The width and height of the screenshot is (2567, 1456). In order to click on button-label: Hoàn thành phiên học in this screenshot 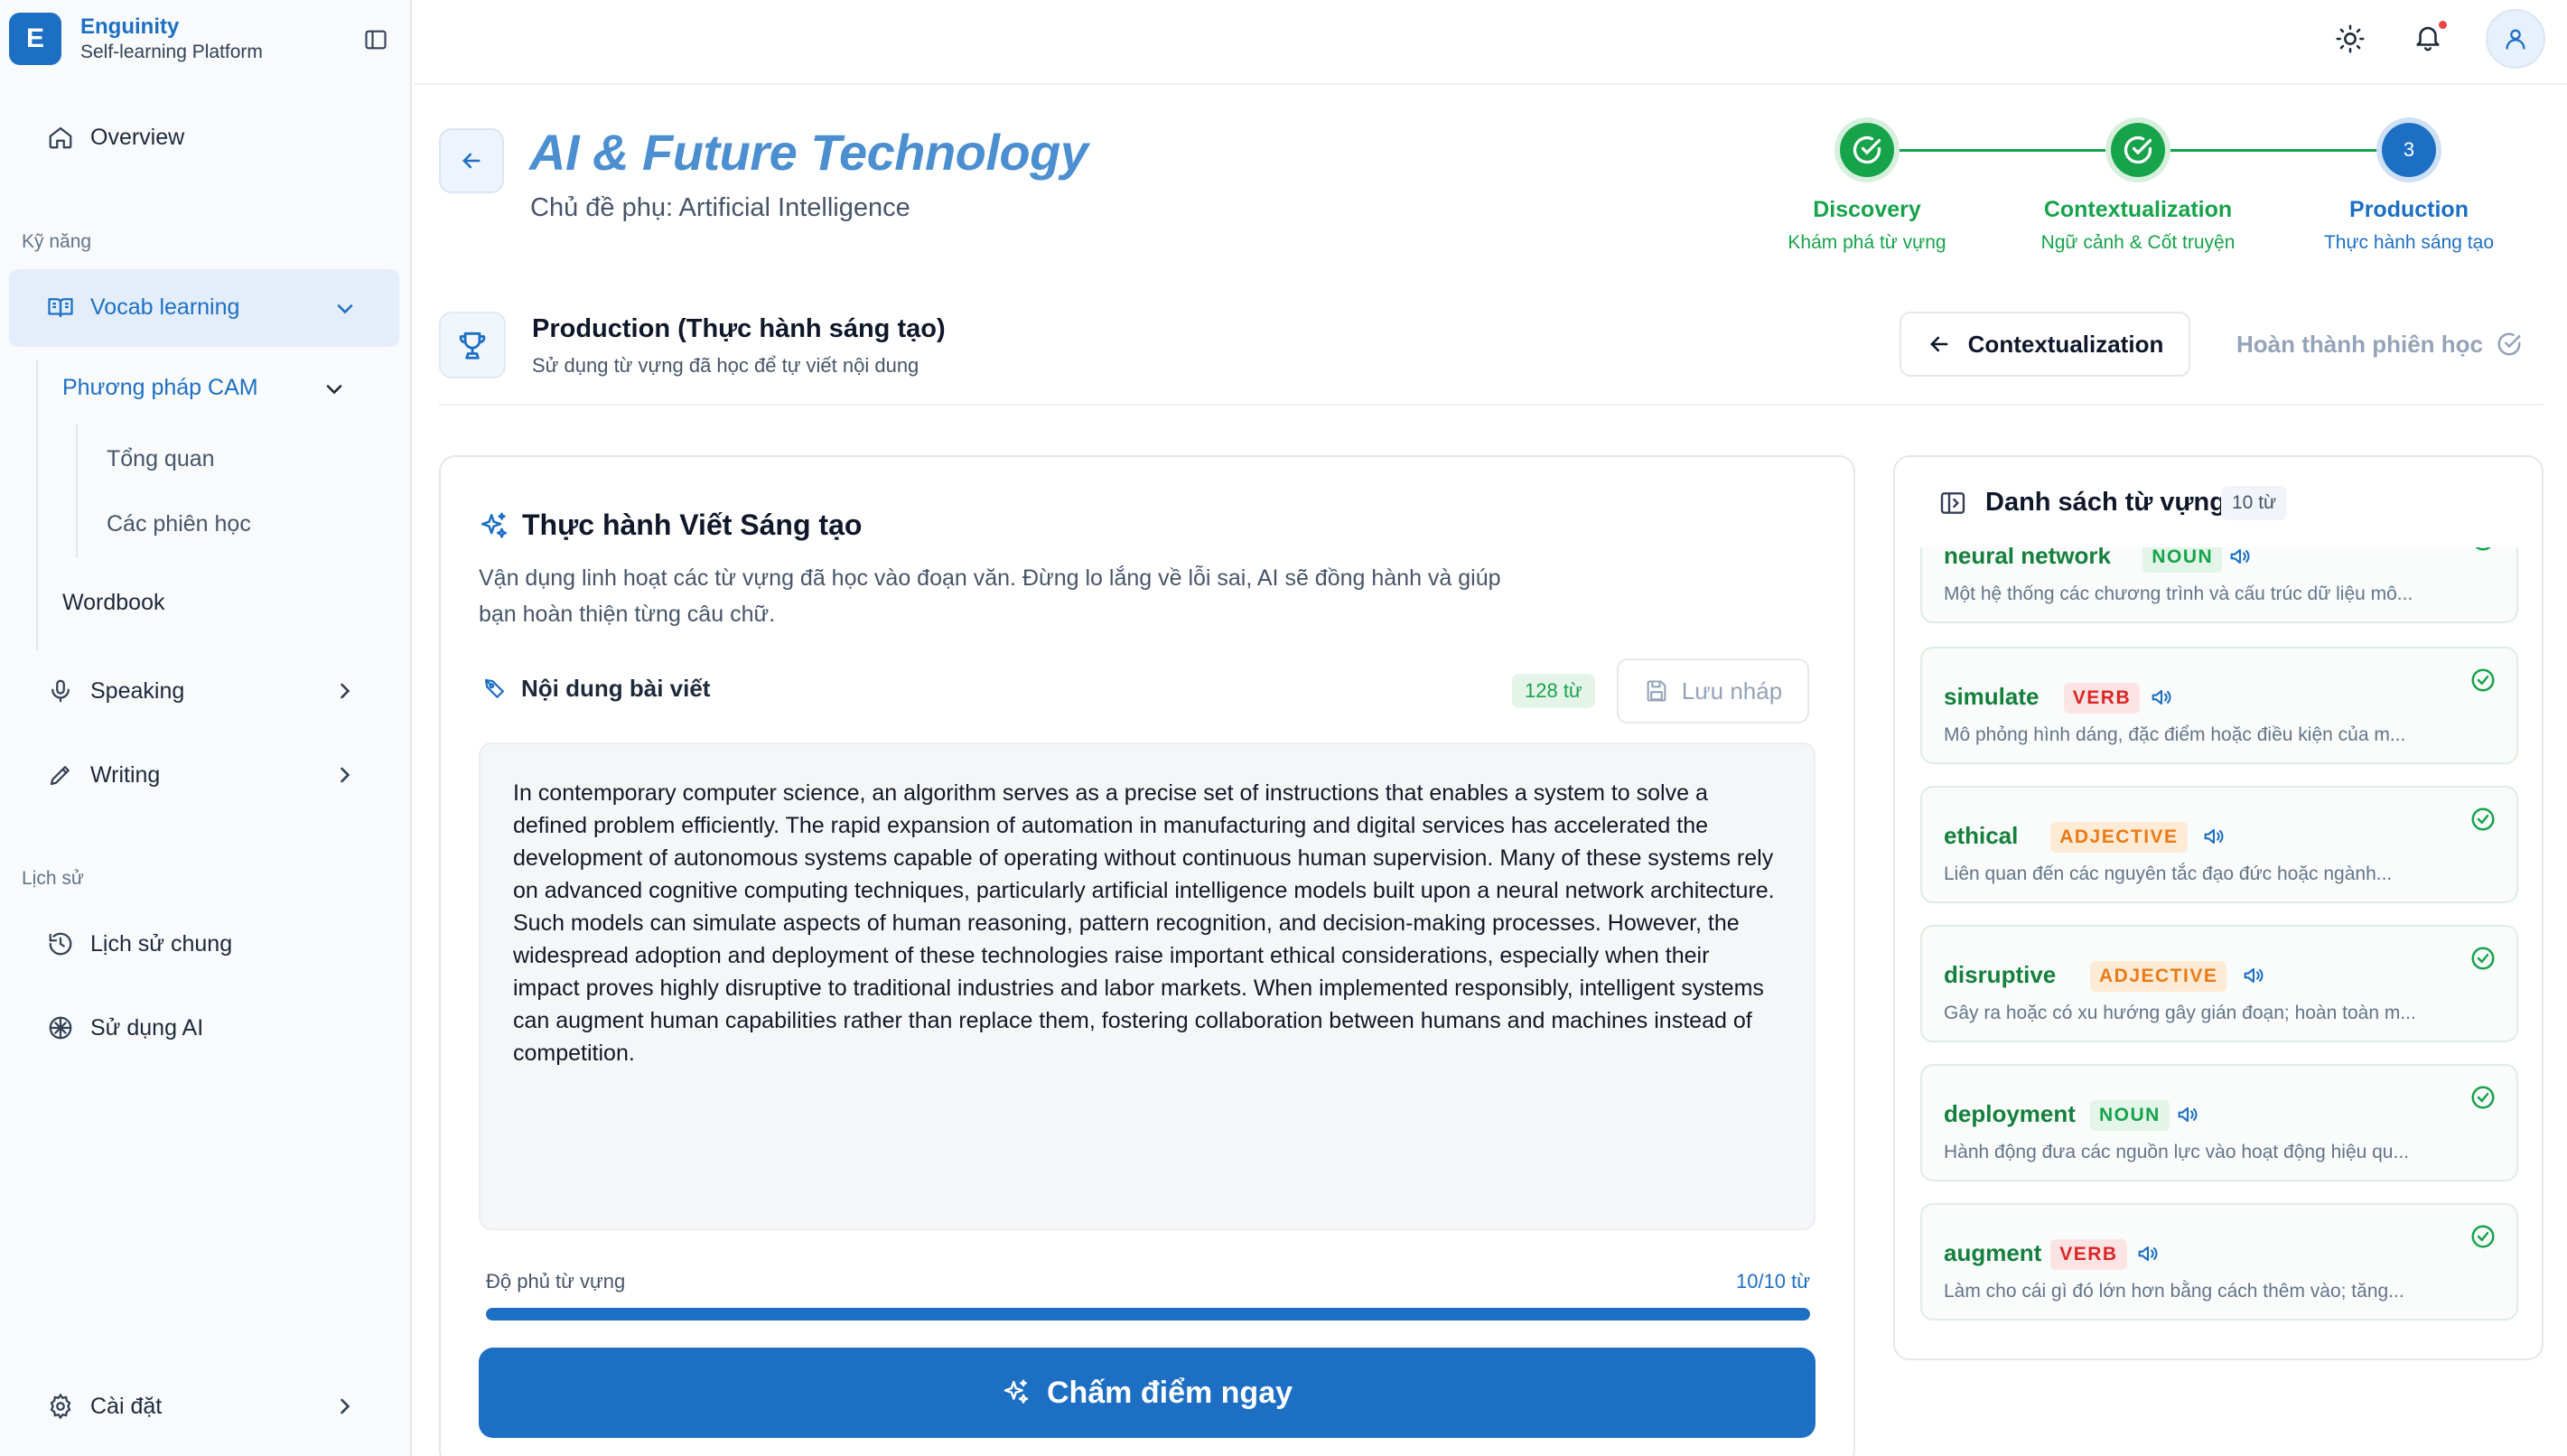, I will do `click(2360, 344)`.